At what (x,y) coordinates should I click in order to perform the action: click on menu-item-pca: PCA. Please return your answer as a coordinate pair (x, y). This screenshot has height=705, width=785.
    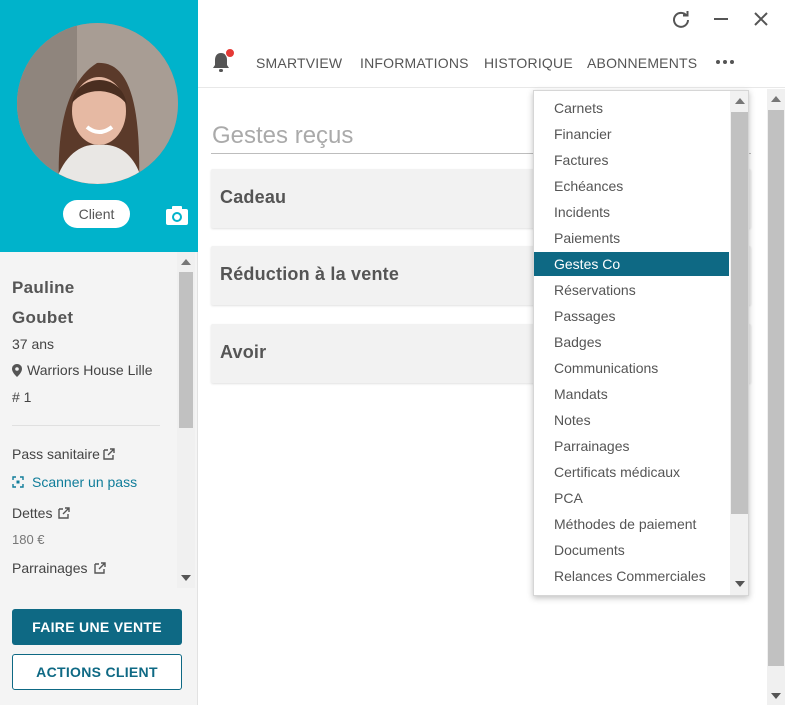
    Looking at the image, I should click on (631, 498).